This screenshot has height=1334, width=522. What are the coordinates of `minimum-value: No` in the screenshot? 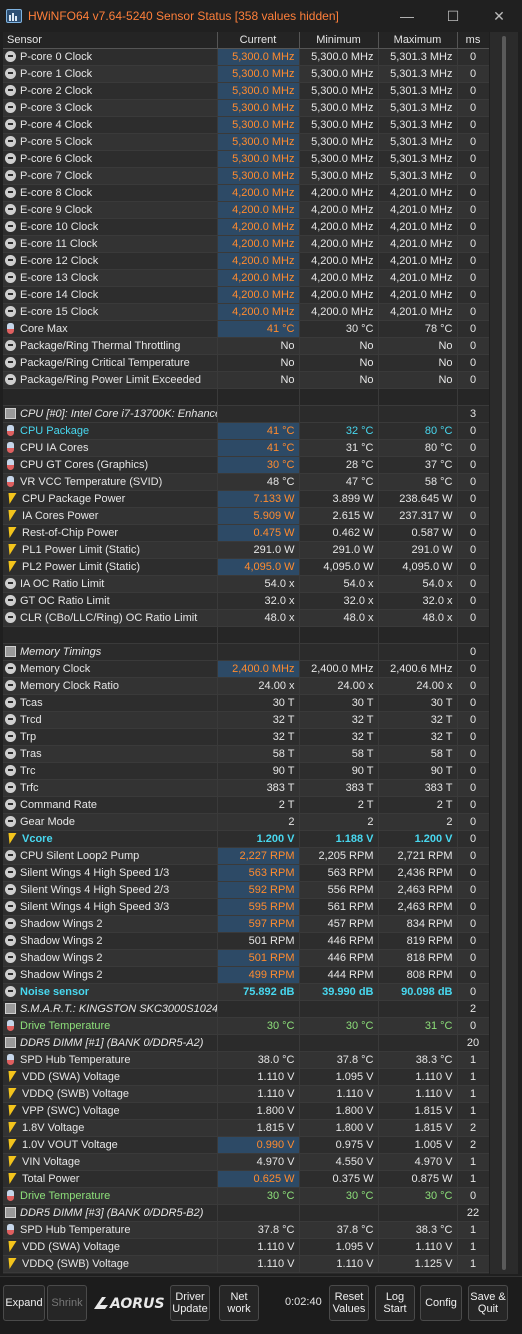 It's located at (339, 363).